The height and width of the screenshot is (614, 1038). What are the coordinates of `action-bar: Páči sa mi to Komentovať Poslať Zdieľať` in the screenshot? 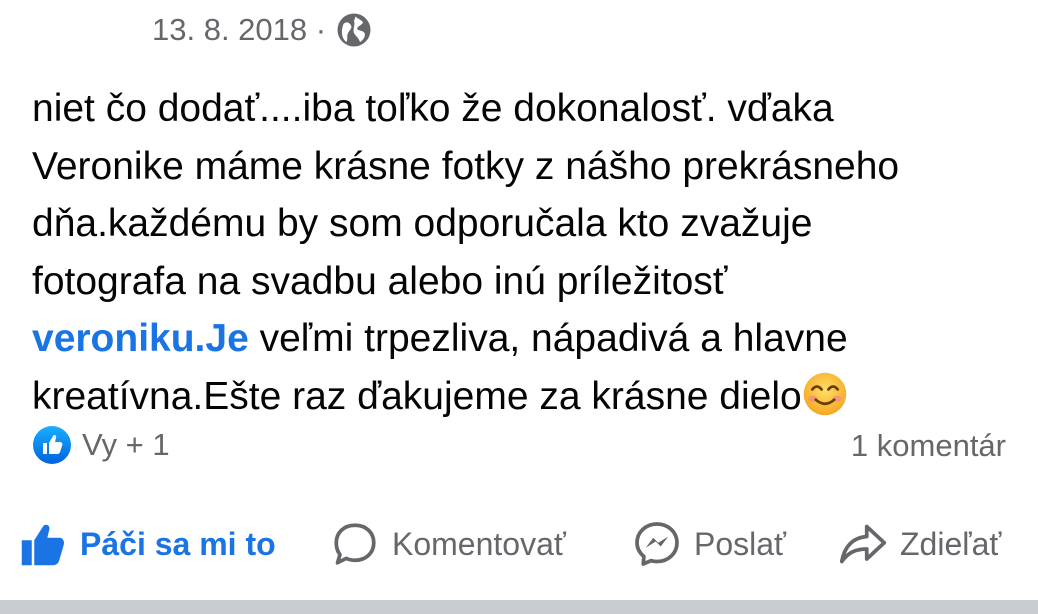 It's located at (519, 544).